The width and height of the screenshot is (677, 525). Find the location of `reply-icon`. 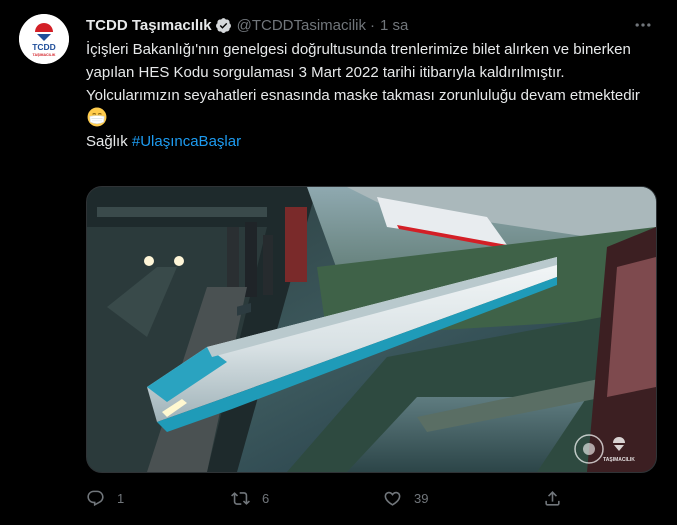

reply-icon is located at coordinates (95, 498).